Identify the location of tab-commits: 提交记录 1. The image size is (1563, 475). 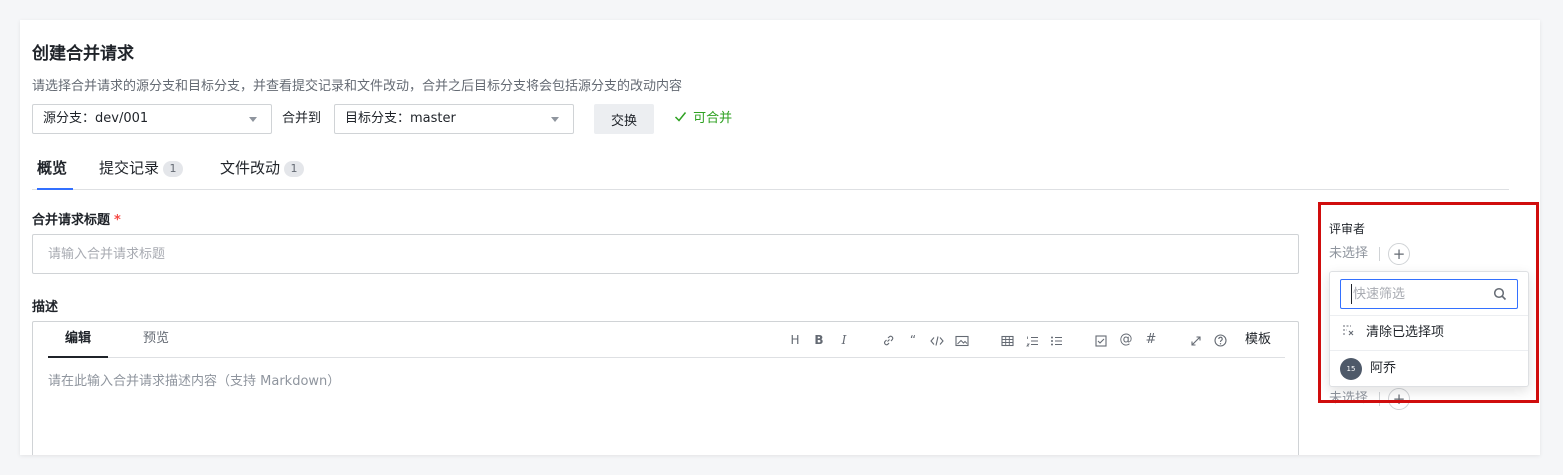
(141, 169).